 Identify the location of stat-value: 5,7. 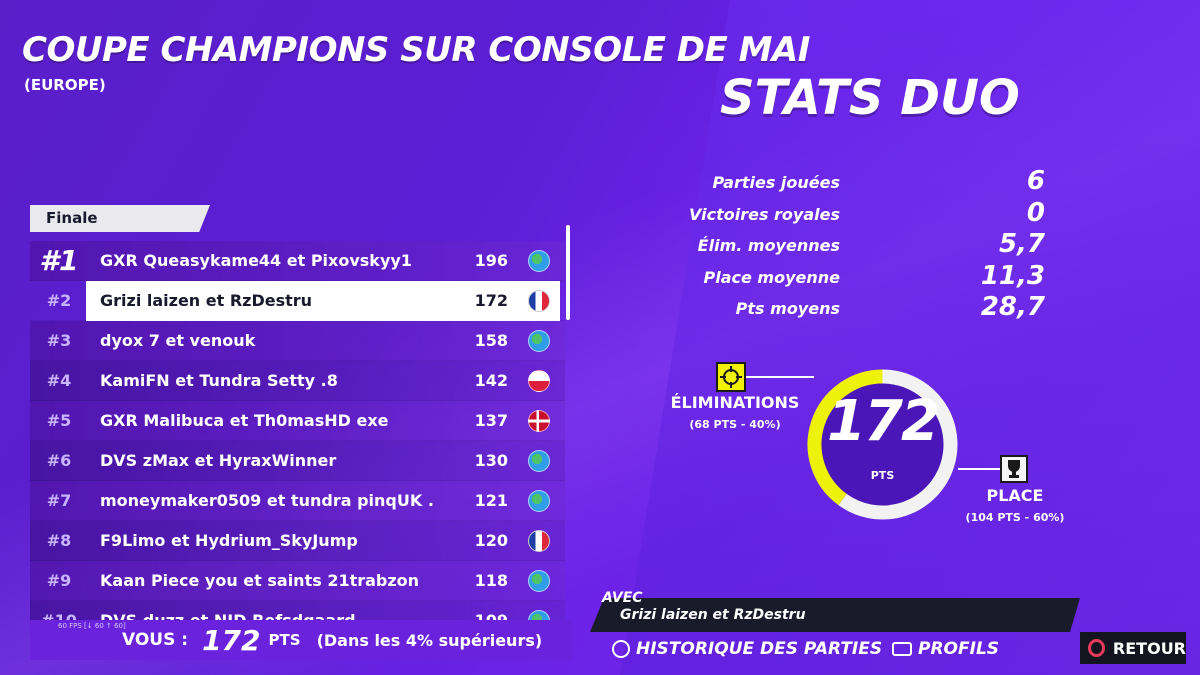
(1021, 244).